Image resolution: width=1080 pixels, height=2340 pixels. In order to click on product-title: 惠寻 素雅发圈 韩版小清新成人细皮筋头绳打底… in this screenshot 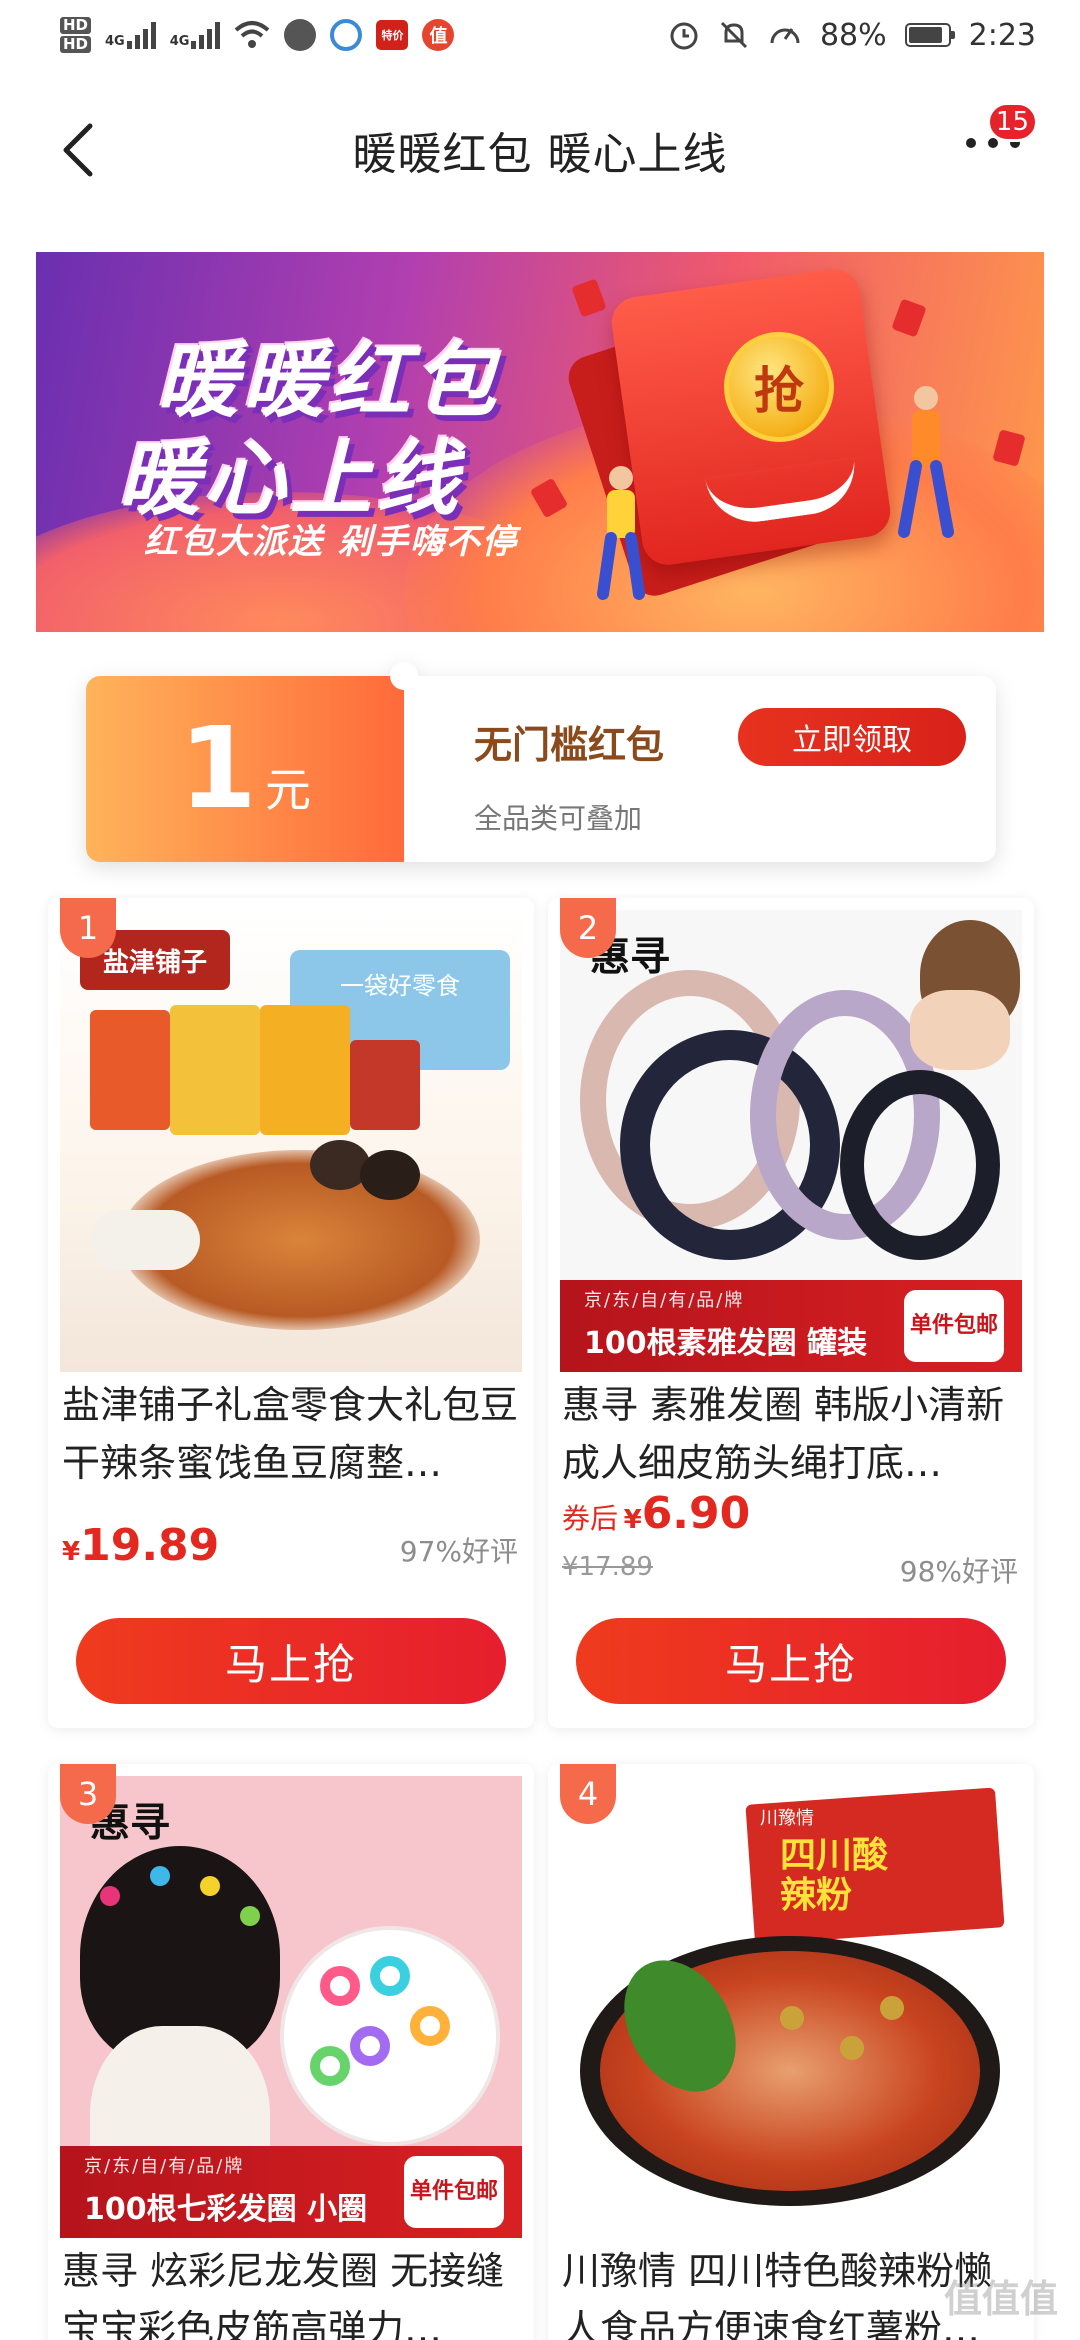, I will do `click(792, 1434)`.